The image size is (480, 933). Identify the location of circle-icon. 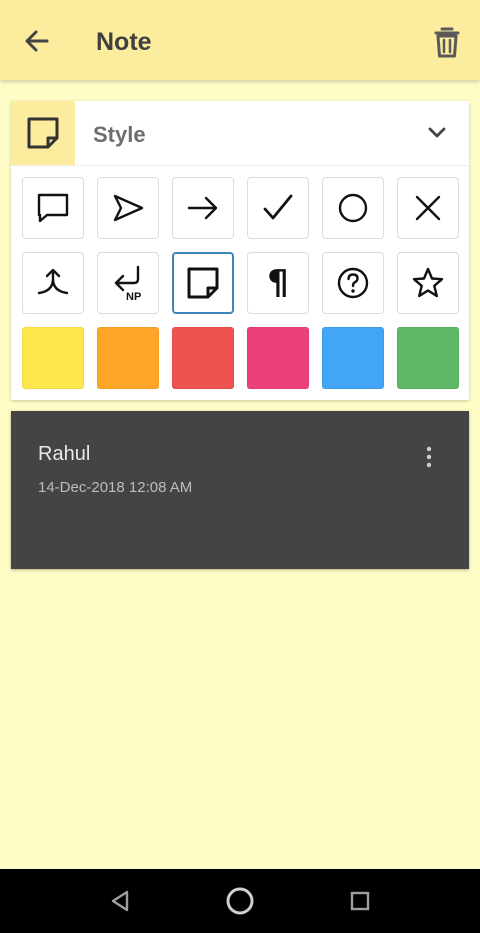
(353, 208).